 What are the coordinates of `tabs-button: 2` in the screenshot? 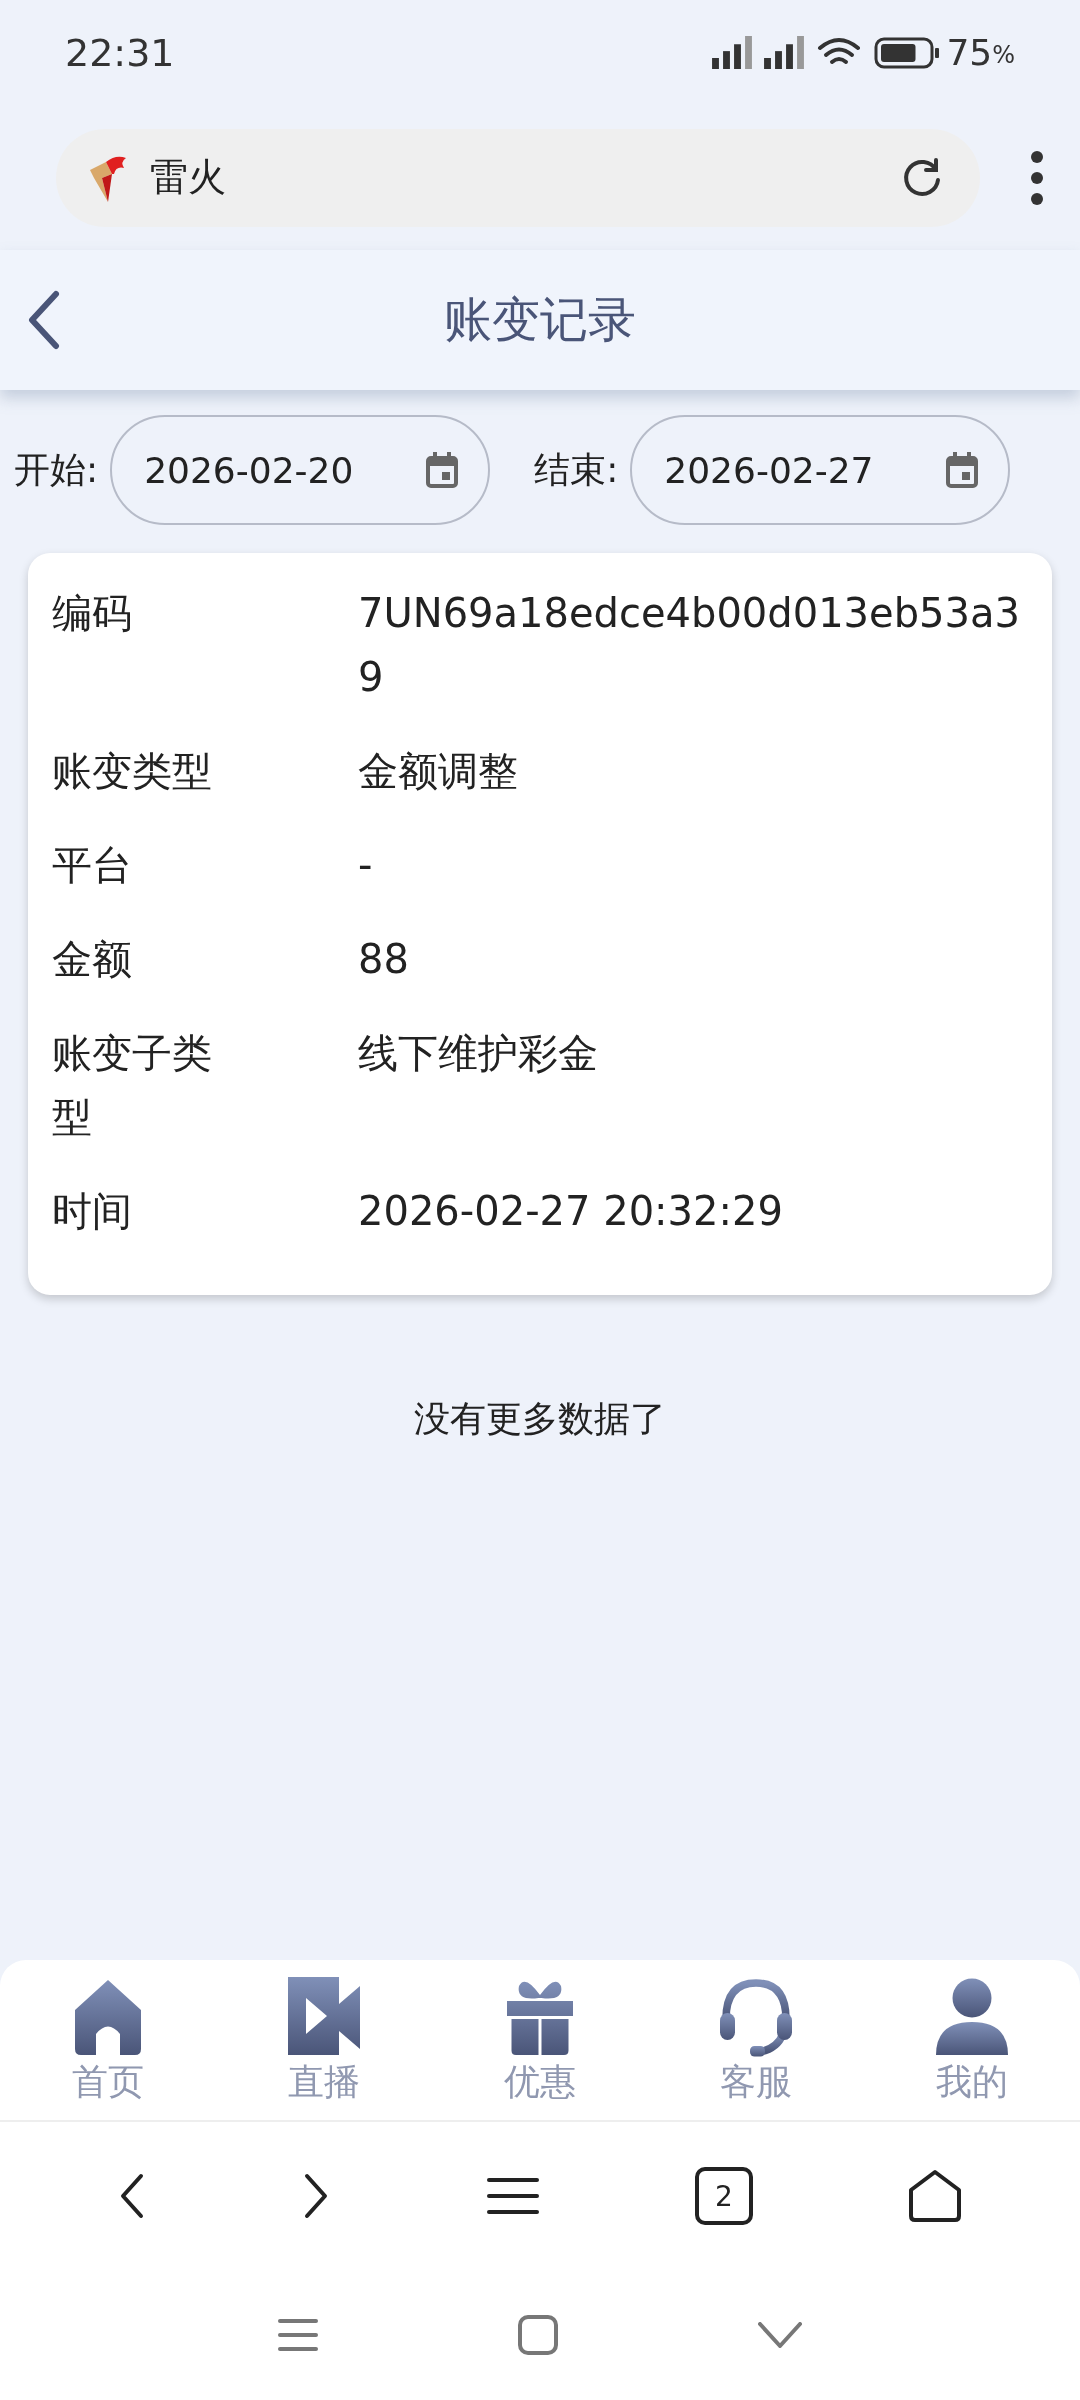 It's located at (724, 2196).